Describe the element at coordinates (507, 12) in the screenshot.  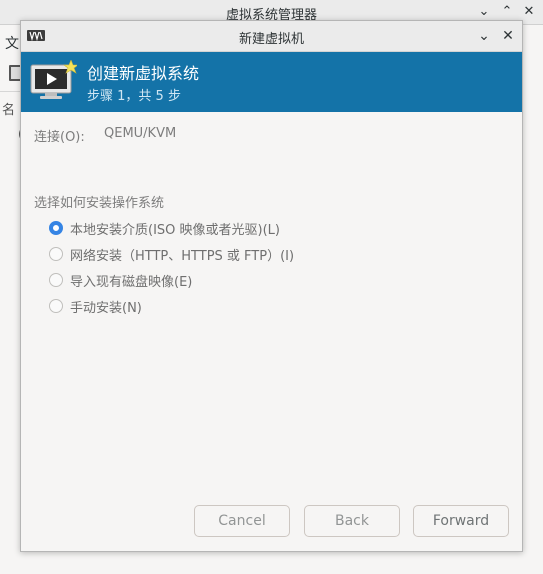
I see `chevron-up-icon: ⌃` at that location.